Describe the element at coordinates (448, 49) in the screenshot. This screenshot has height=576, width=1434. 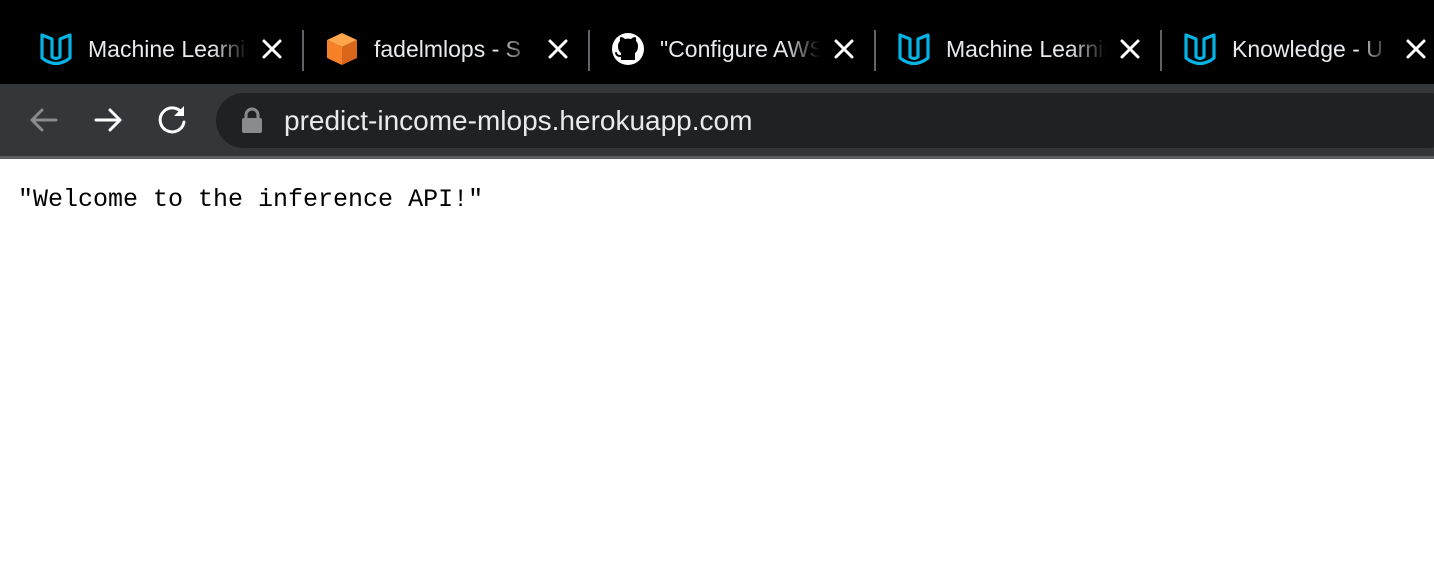
I see `tab-title: fadelmlops - S` at that location.